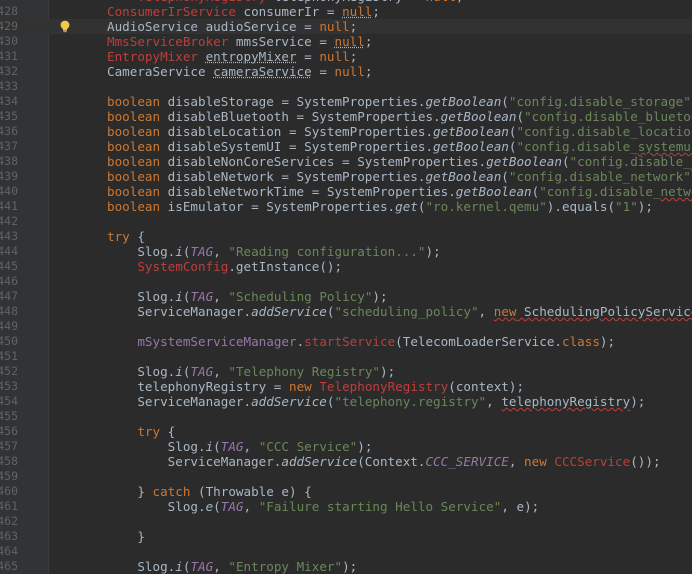  Describe the element at coordinates (9, 101) in the screenshot. I see `line-number: 434` at that location.